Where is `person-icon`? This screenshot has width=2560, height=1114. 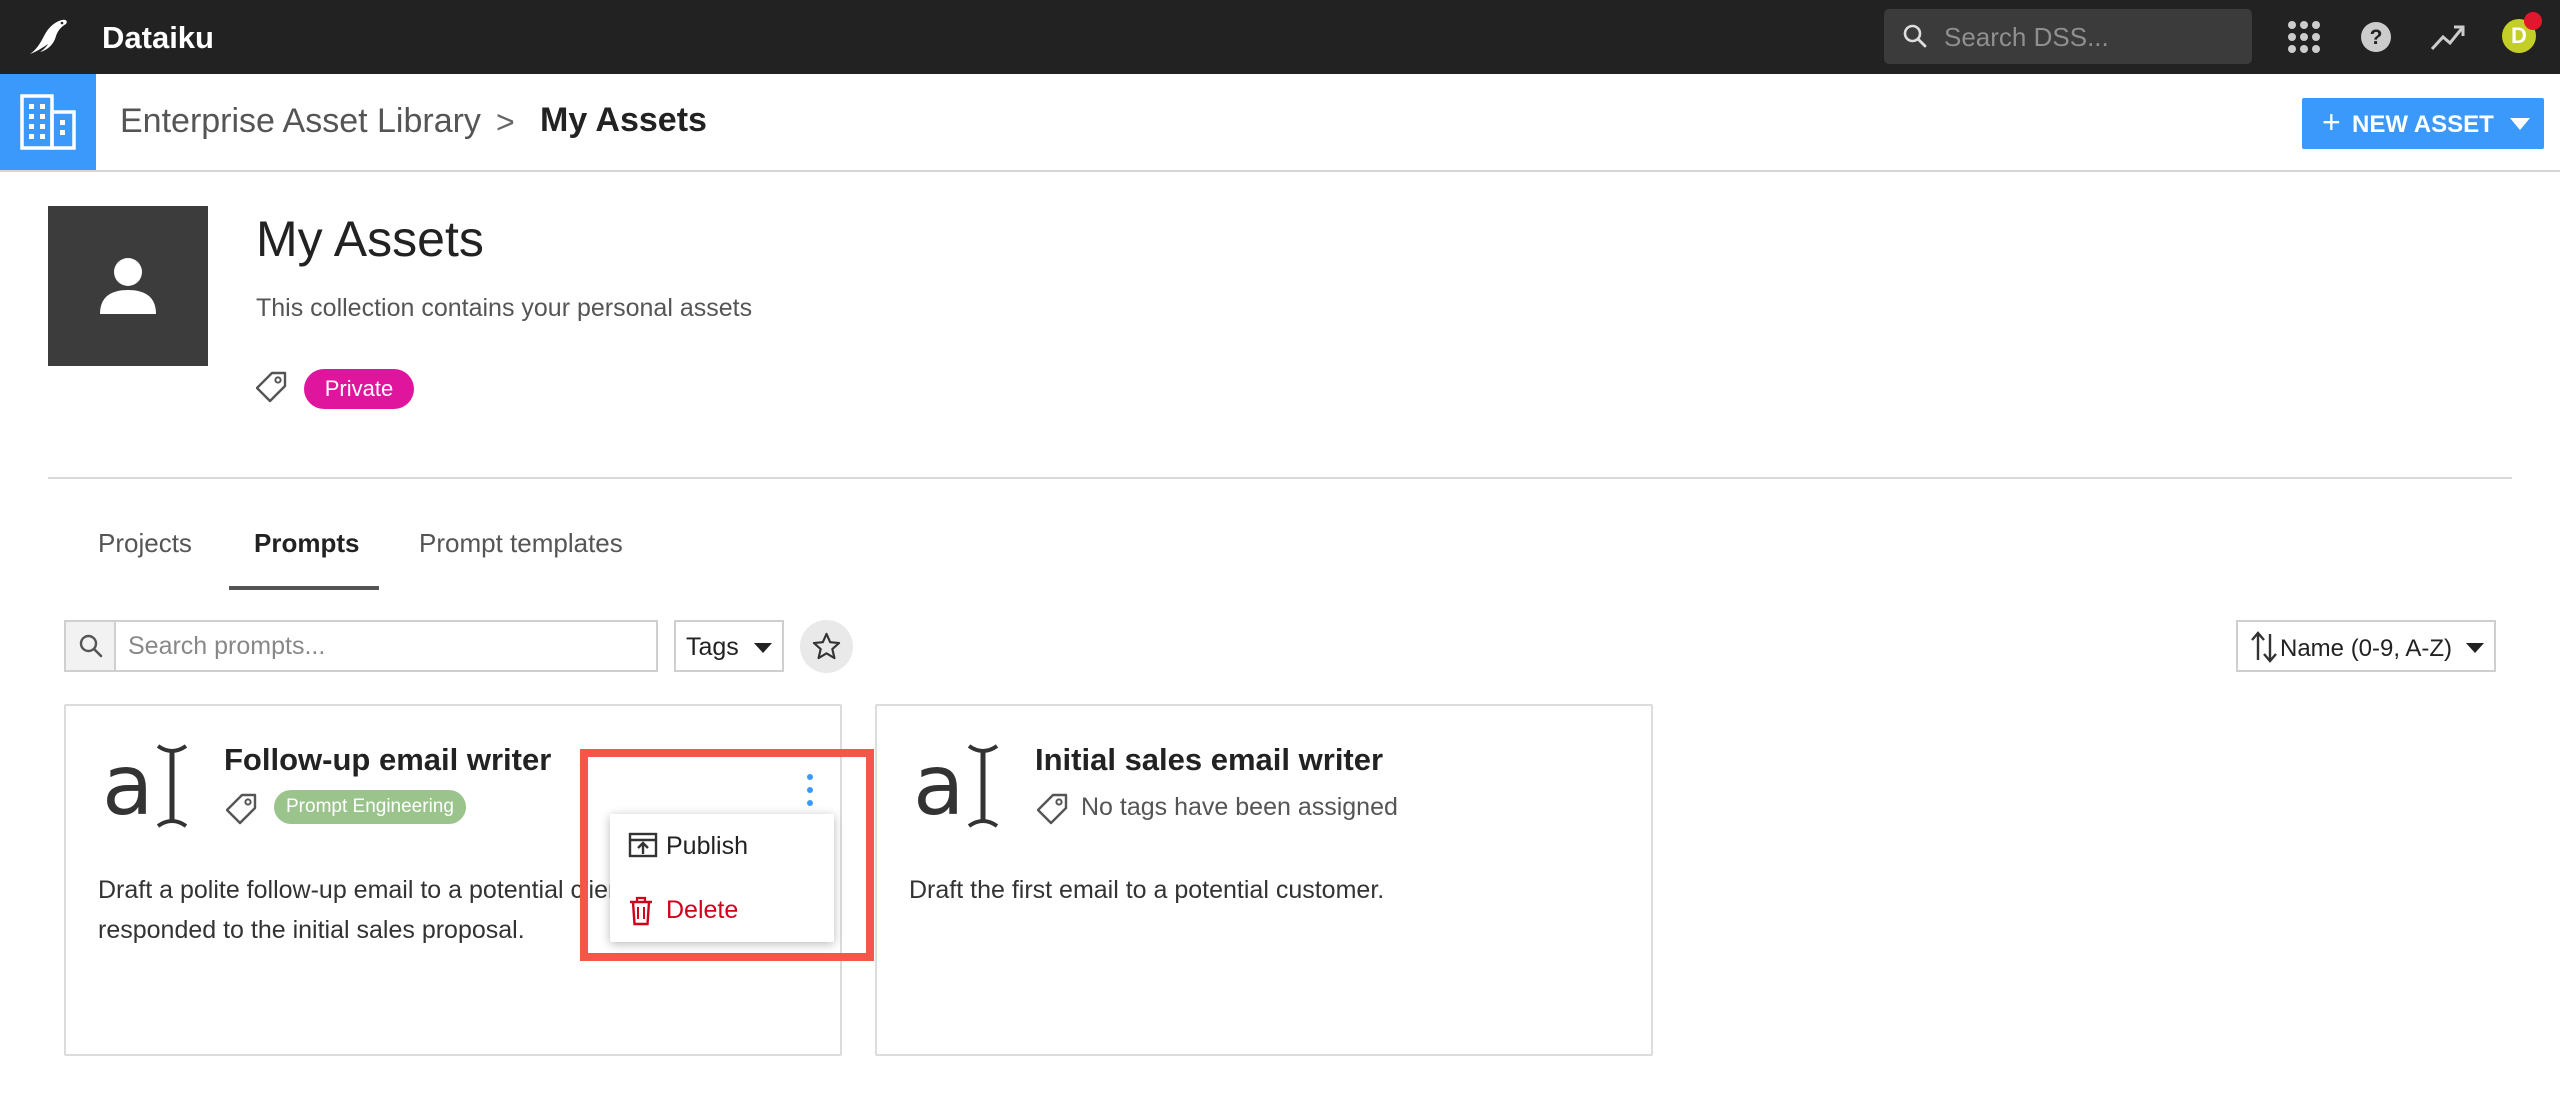
person-icon is located at coordinates (128, 286).